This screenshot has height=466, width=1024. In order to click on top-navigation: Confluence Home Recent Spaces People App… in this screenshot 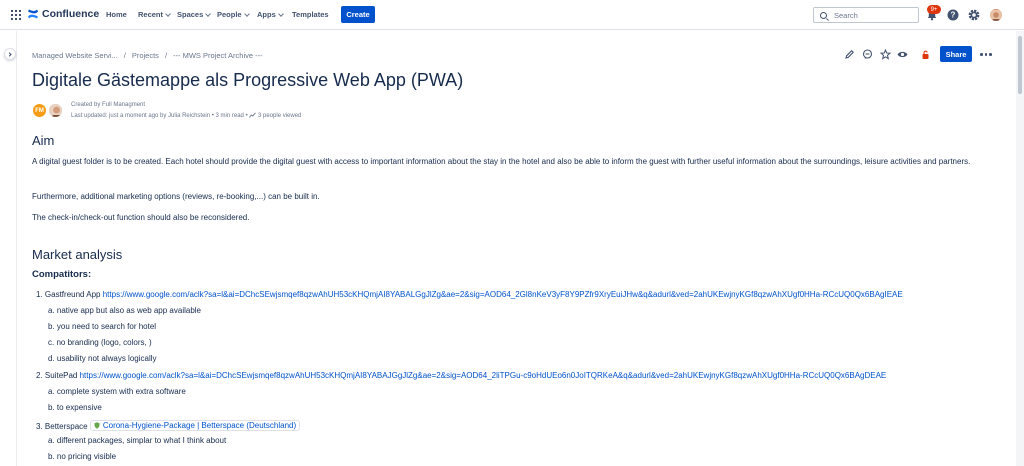, I will do `click(512, 15)`.